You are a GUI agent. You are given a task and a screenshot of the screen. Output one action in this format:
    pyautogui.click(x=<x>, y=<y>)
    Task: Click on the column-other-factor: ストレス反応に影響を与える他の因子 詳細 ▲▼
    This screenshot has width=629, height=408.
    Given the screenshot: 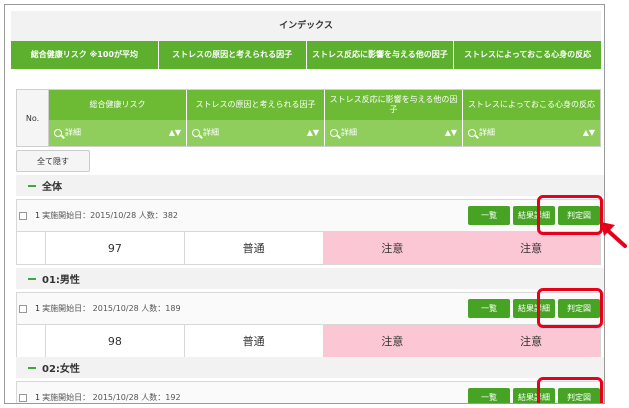 What is the action you would take?
    pyautogui.click(x=394, y=118)
    